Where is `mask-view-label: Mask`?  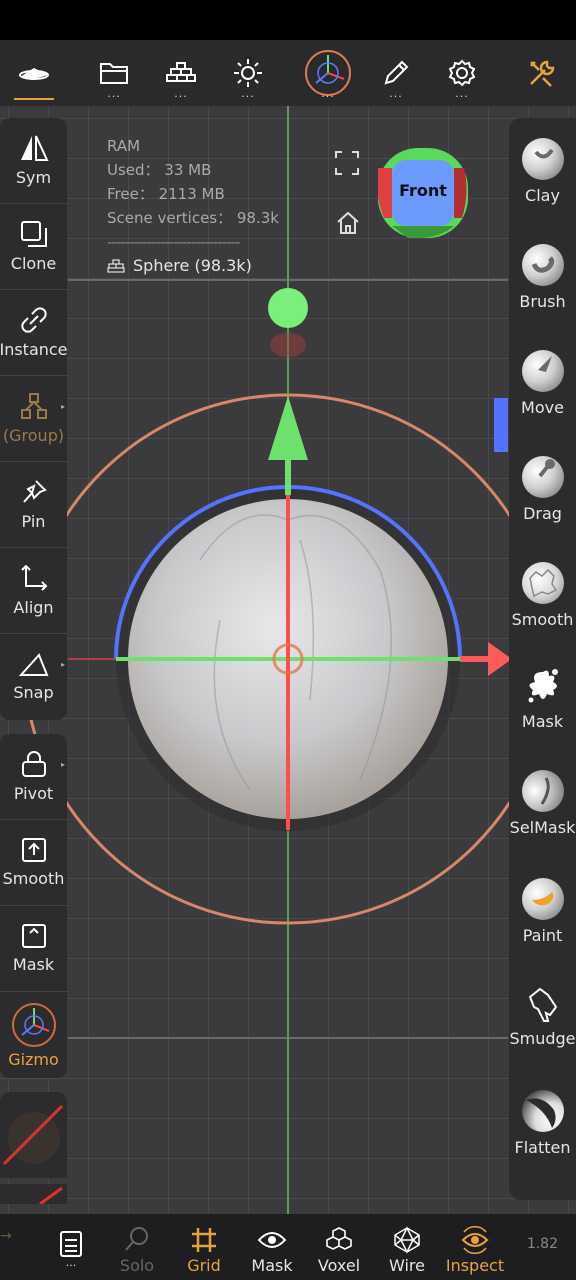 mask-view-label: Mask is located at coordinates (272, 1265).